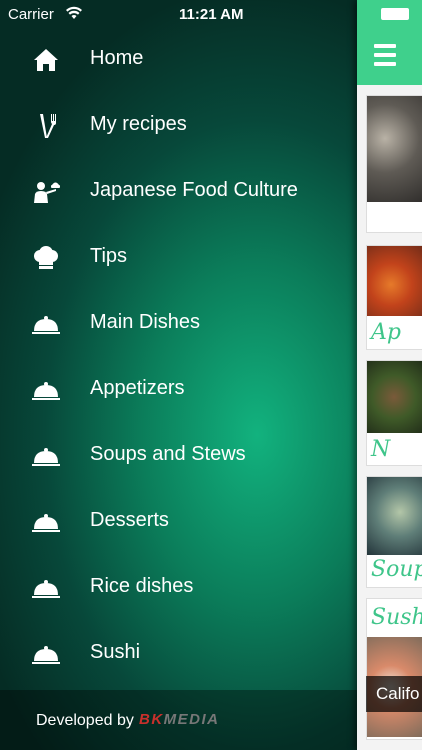 The image size is (422, 750). Describe the element at coordinates (31, 14) in the screenshot. I see `carrier-label: Carrier` at that location.